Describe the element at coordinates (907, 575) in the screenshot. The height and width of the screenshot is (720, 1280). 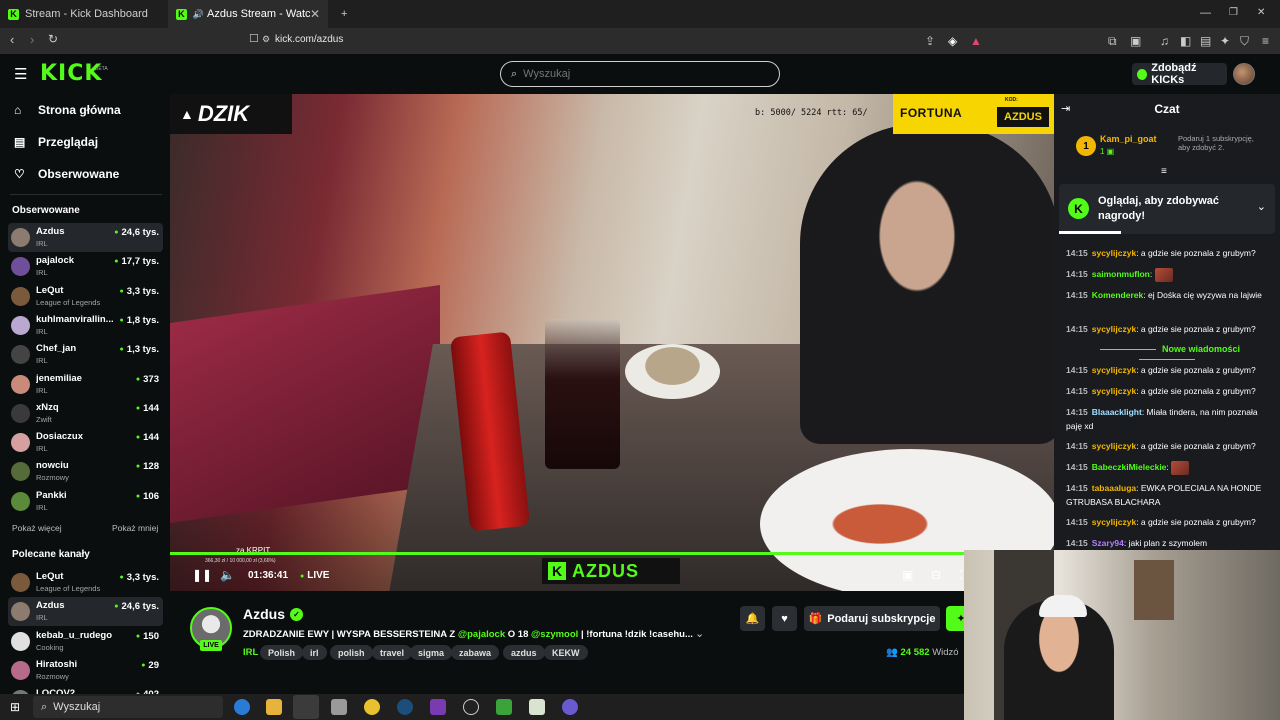
I see `theater-mode-icon: ▣` at that location.